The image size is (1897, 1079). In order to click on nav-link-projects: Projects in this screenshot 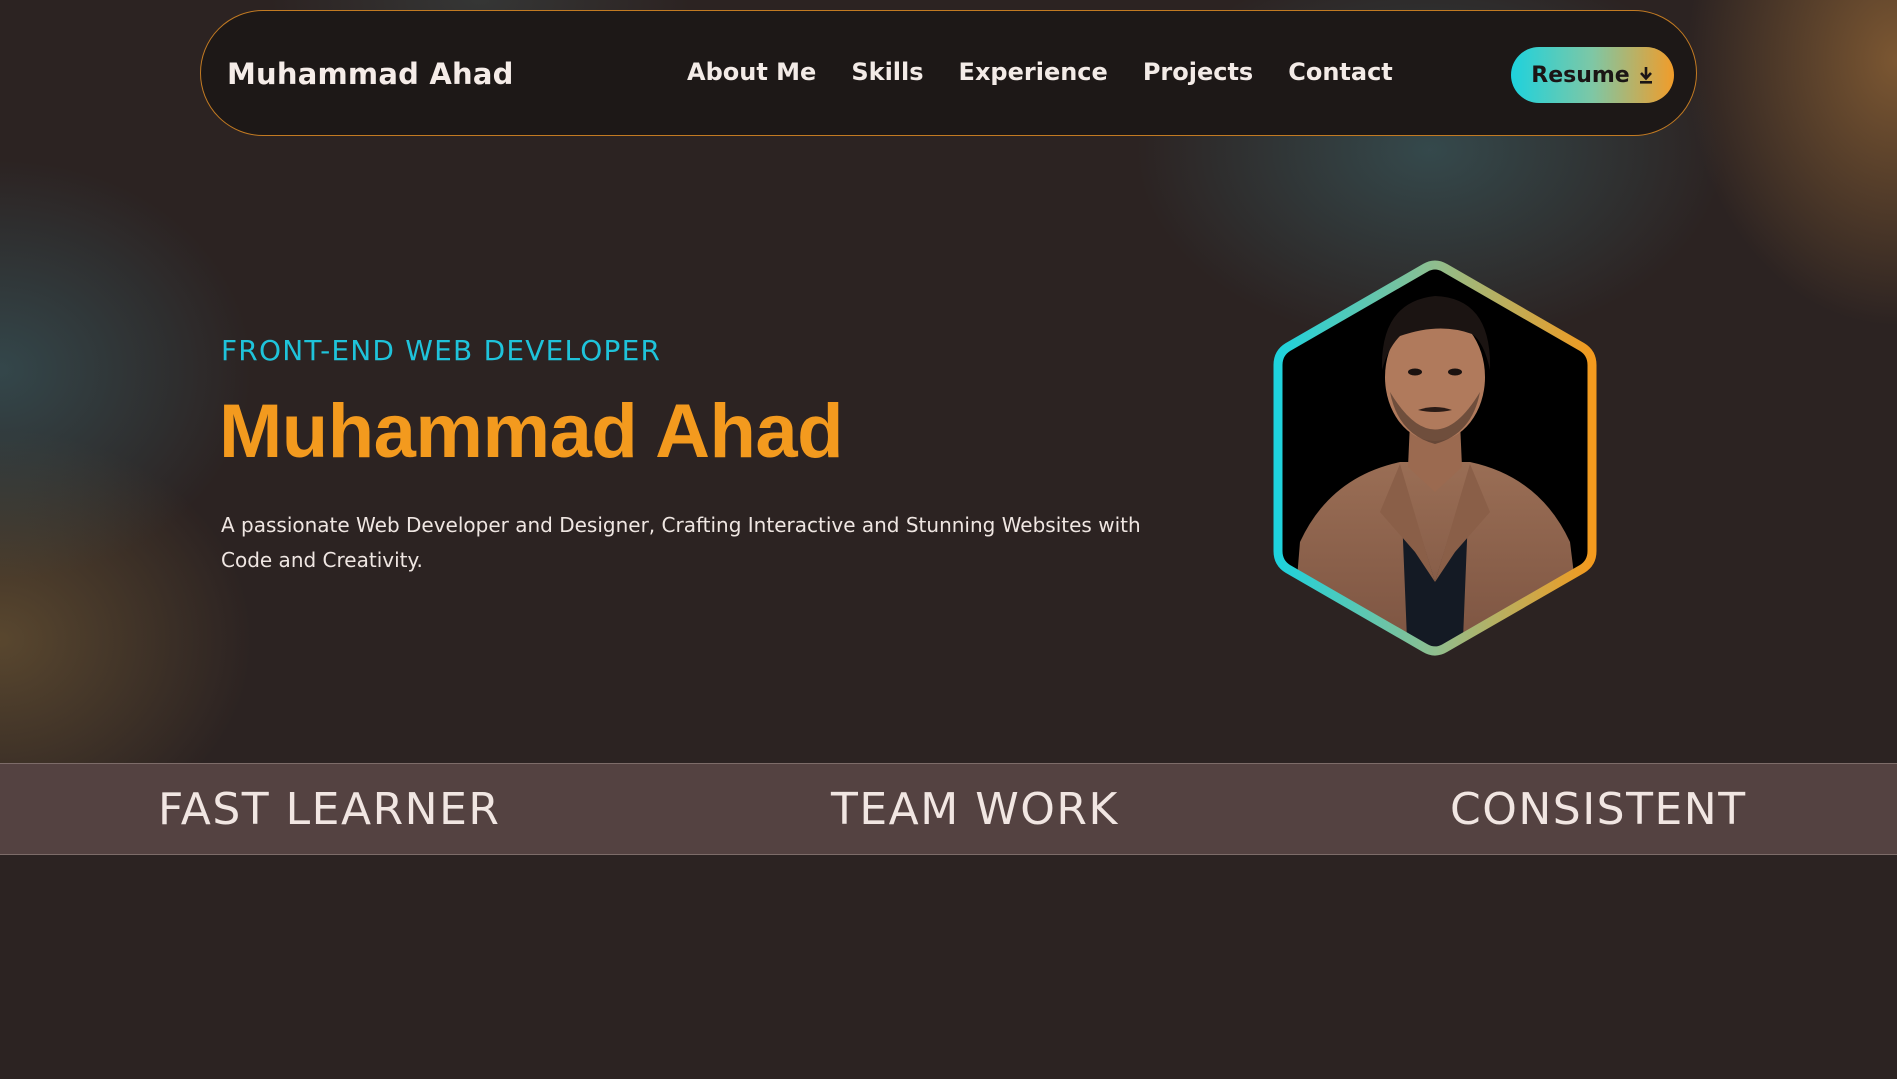, I will do `click(1198, 72)`.